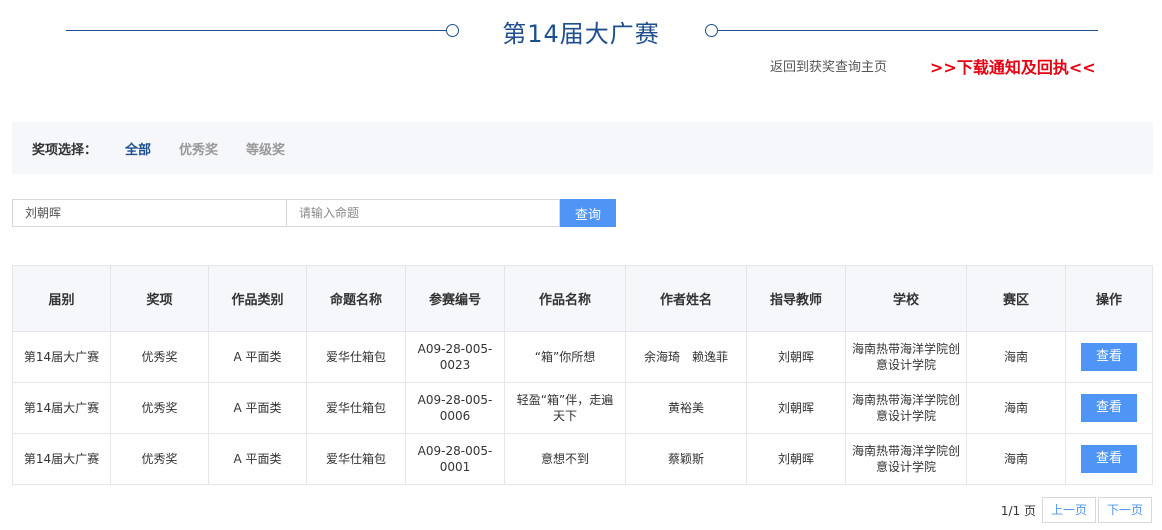 The width and height of the screenshot is (1162, 530). What do you see at coordinates (582, 148) in the screenshot?
I see `award-filter-bar: 奖项选择： 全部 优秀奖 等级奖` at bounding box center [582, 148].